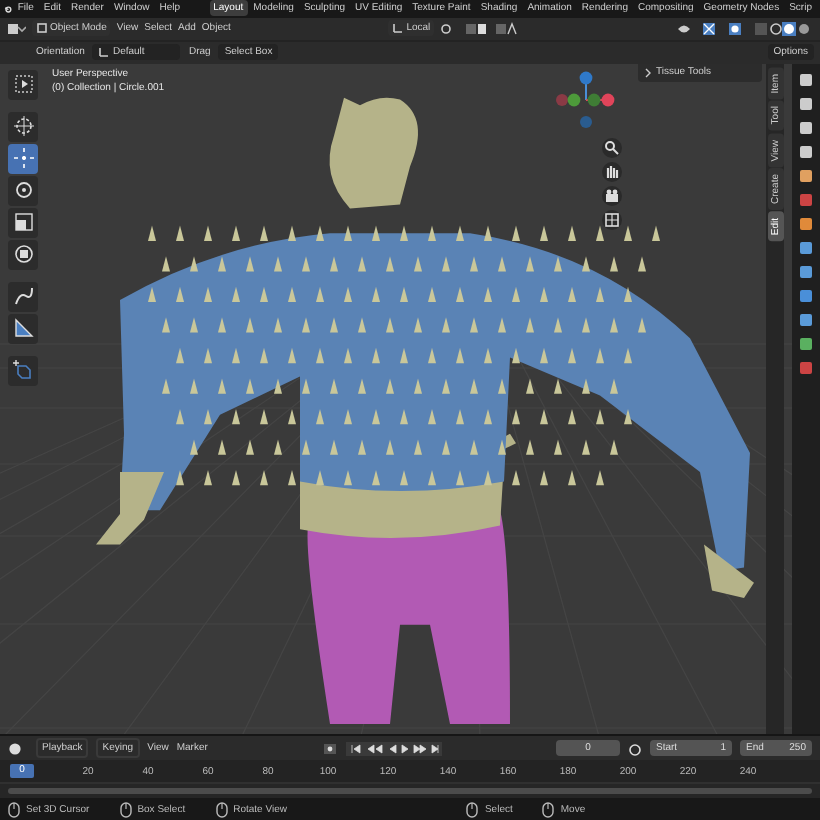  Describe the element at coordinates (784, 28) in the screenshot. I see `shading-modes-icon` at that location.